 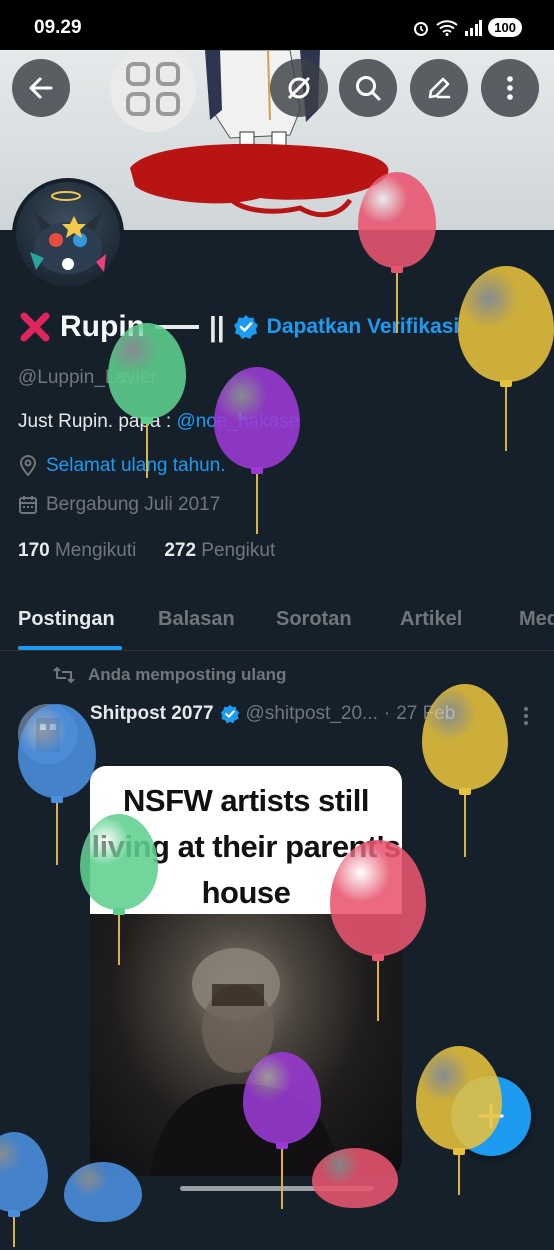 I want to click on avatar-artwork, so click(x=68, y=232).